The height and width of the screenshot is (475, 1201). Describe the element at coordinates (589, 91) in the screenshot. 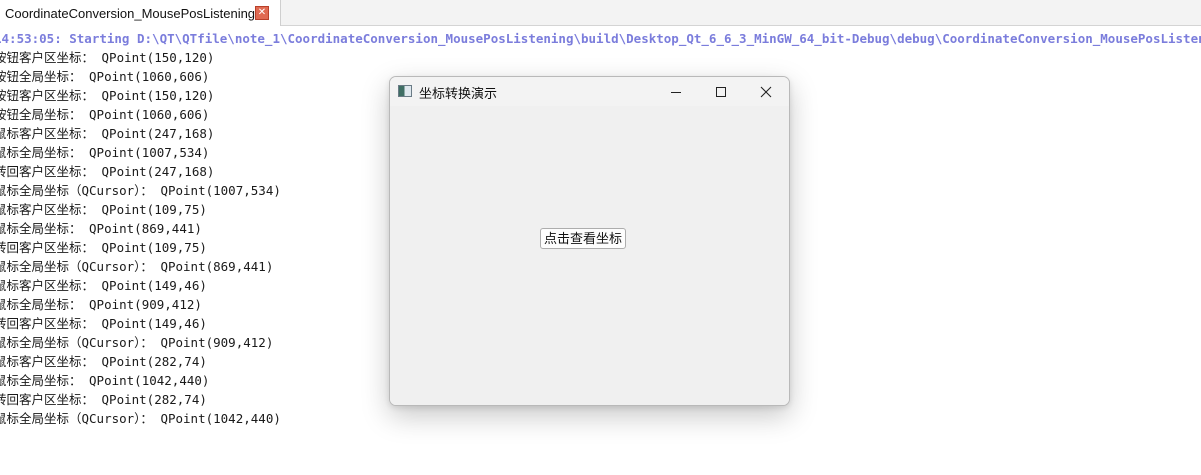

I see `window-titlebar: 坐标转换演示` at that location.